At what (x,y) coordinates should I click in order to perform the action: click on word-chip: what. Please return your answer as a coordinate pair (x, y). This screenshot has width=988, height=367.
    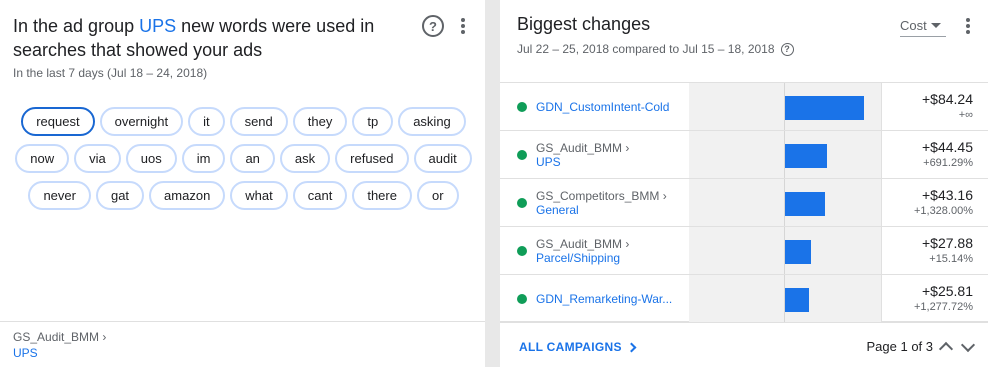
    Looking at the image, I should click on (259, 195).